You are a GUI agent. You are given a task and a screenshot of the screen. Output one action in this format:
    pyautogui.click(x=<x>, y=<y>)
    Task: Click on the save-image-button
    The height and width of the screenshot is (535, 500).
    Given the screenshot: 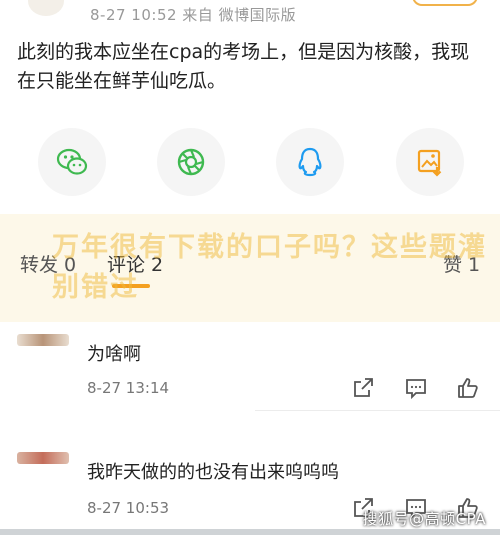 What is the action you would take?
    pyautogui.click(x=430, y=162)
    